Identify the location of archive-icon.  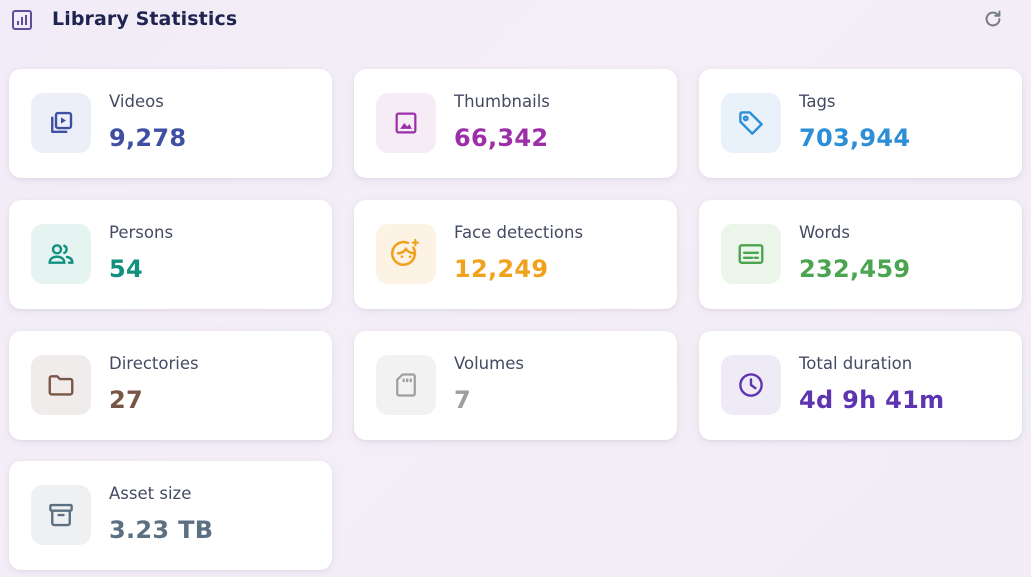
(61, 515).